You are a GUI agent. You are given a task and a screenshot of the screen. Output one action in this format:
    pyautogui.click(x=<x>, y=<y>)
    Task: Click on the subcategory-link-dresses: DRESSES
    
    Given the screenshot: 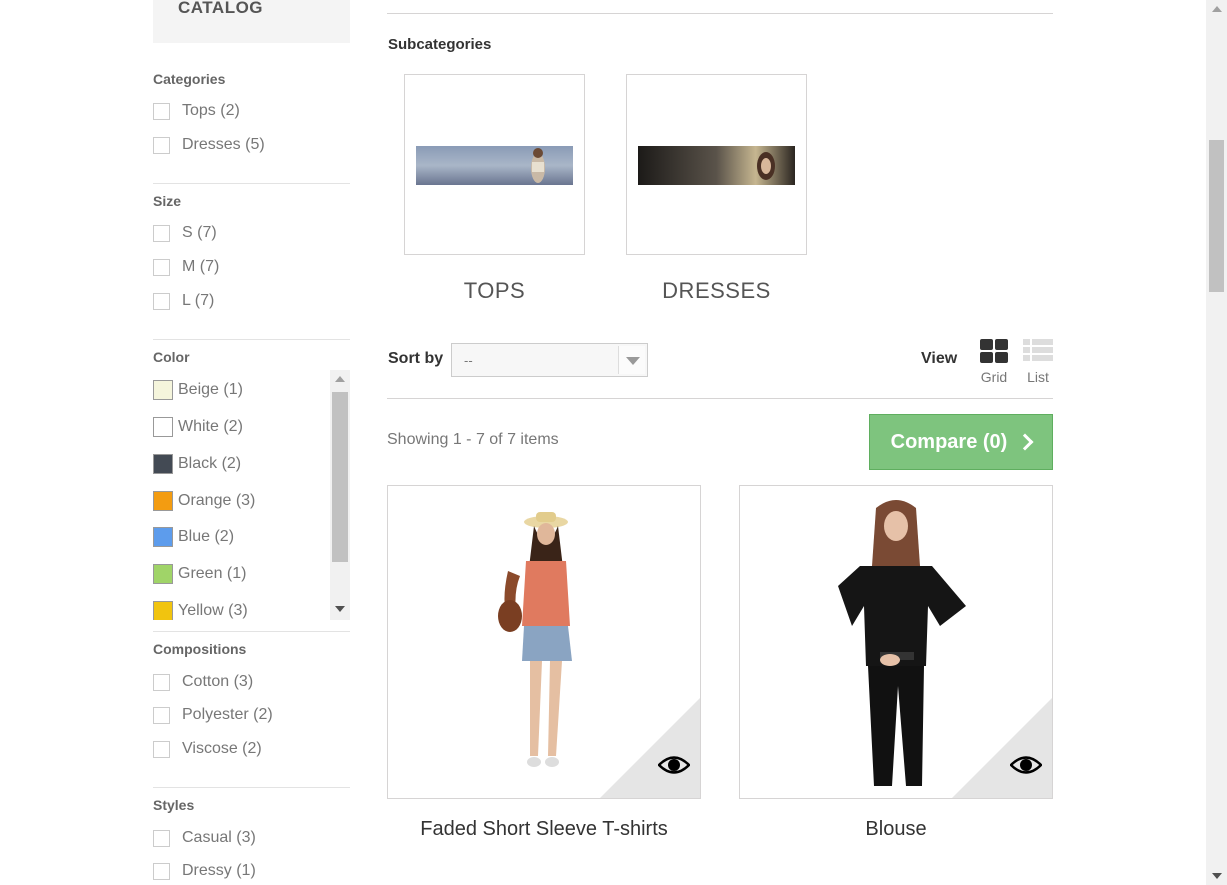 What is the action you would take?
    pyautogui.click(x=716, y=291)
    